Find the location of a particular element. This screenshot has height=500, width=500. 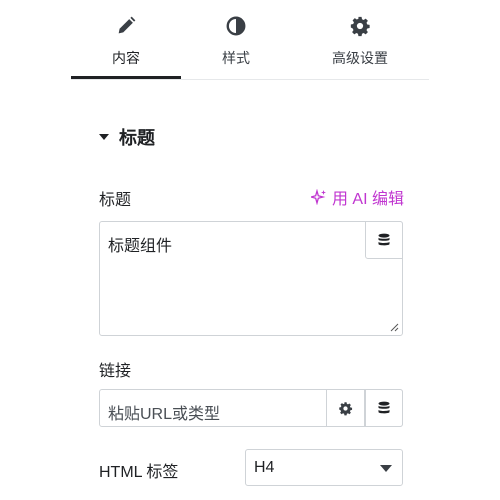

html-tag-selected-value: H4 is located at coordinates (264, 467).